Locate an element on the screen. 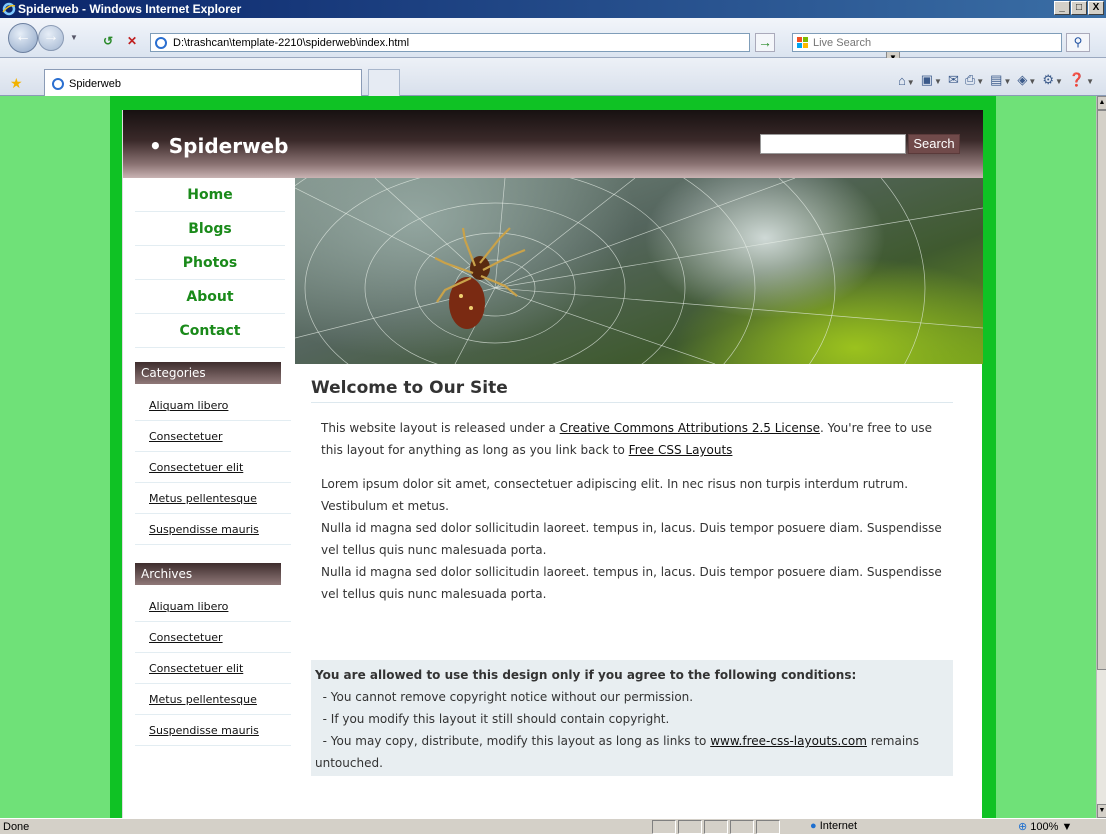 Image resolution: width=1106 pixels, height=834 pixels. go-arrow-icon: → is located at coordinates (765, 42).